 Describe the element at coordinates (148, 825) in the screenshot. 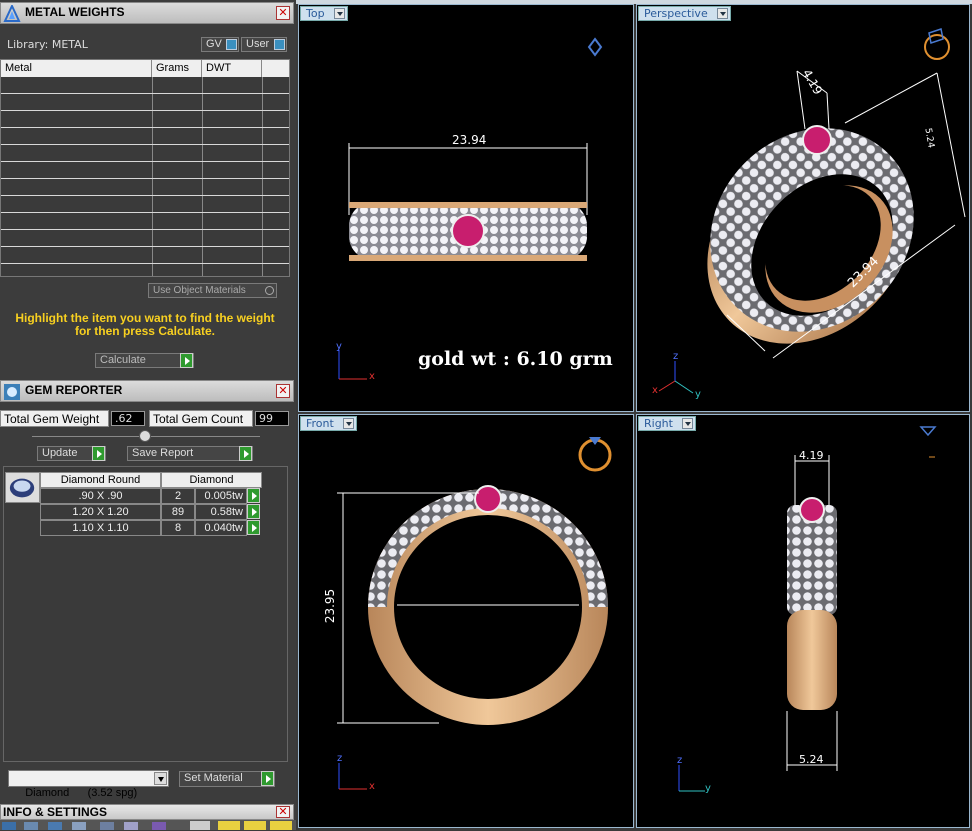

I see `toolbar-strip` at that location.